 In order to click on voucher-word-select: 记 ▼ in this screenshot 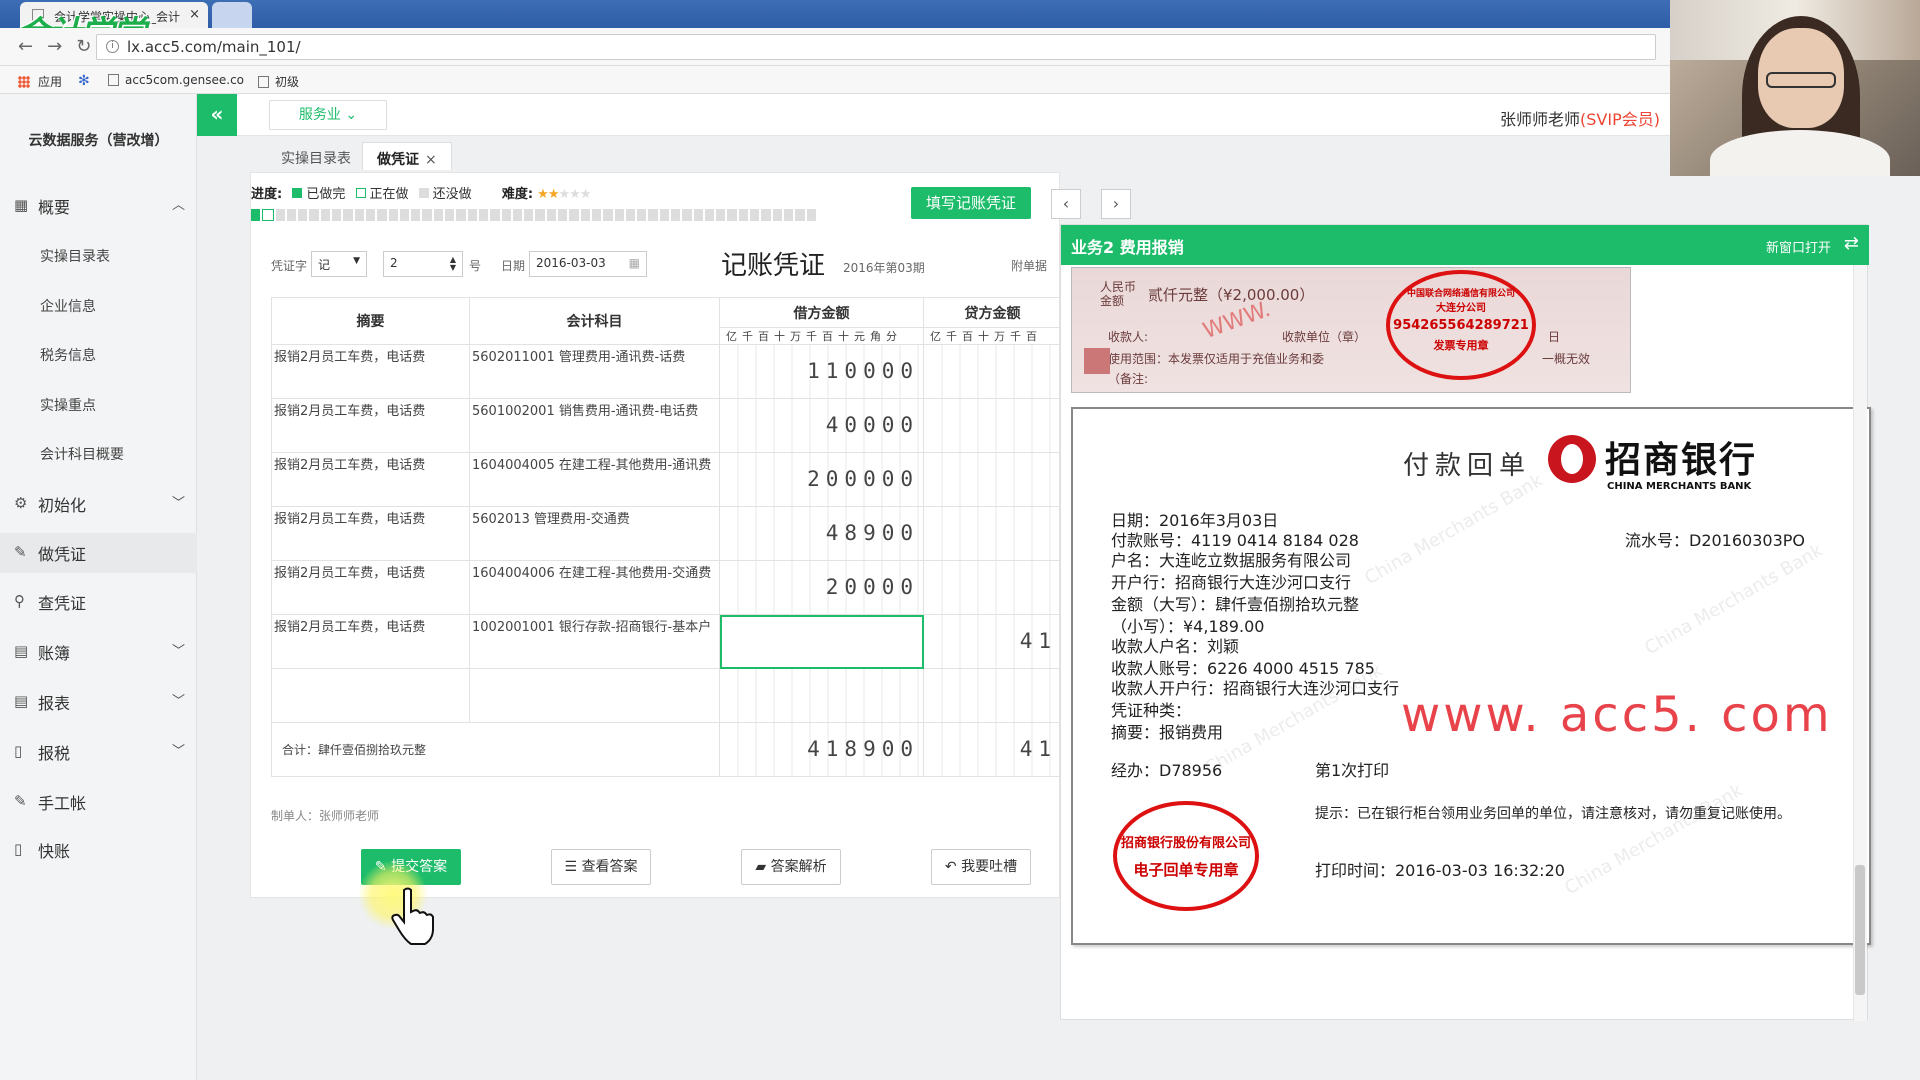, I will do `click(339, 264)`.